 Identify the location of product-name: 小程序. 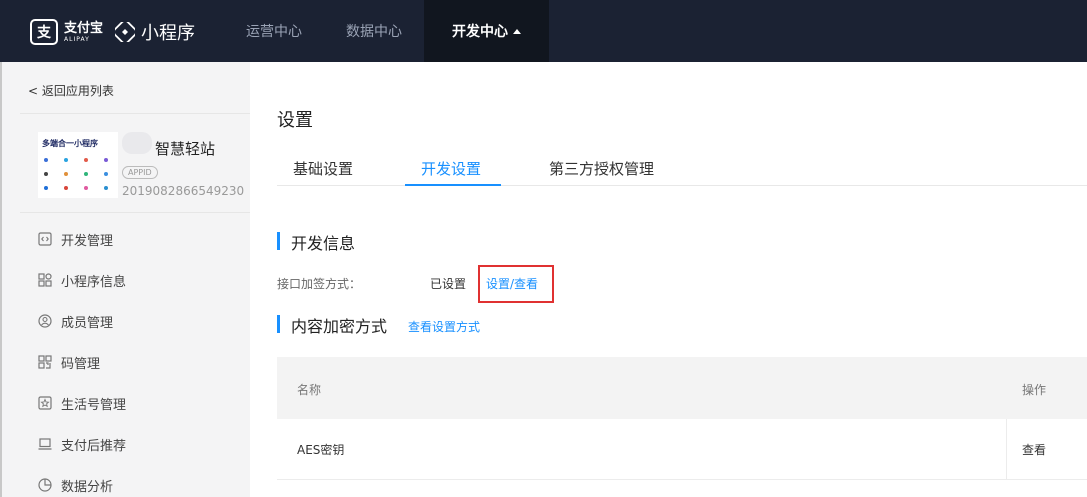
(168, 33).